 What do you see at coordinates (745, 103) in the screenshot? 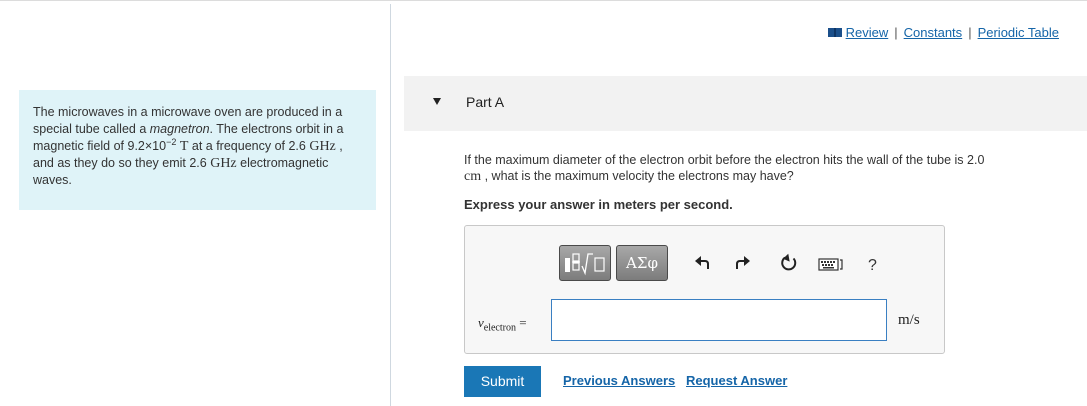
I see `part-a-header: Part A` at bounding box center [745, 103].